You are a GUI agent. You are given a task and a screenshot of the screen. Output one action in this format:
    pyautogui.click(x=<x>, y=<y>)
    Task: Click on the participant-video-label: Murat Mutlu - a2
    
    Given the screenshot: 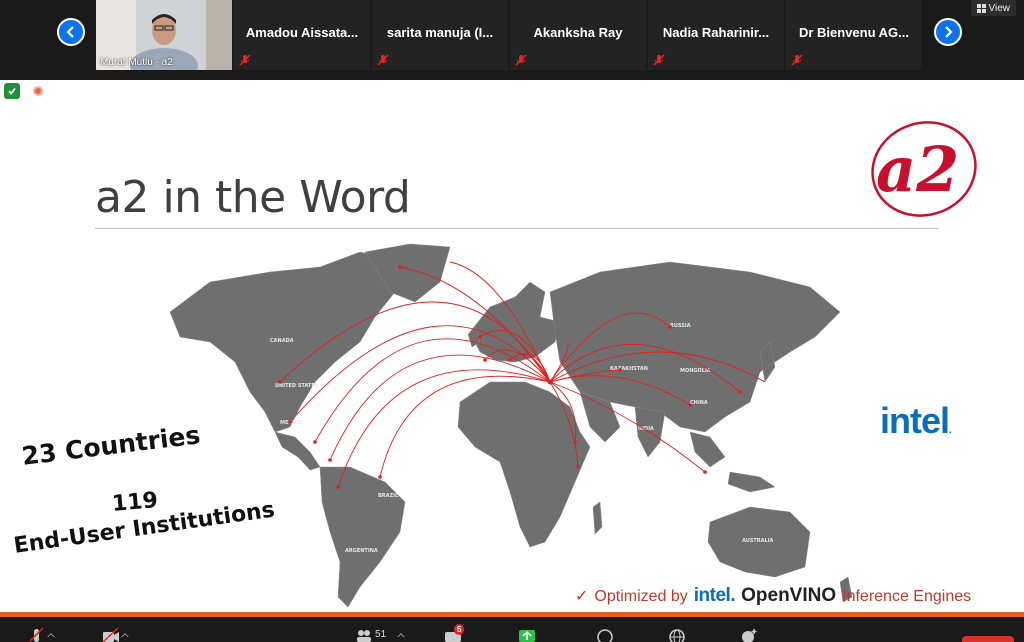 What is the action you would take?
    pyautogui.click(x=136, y=62)
    